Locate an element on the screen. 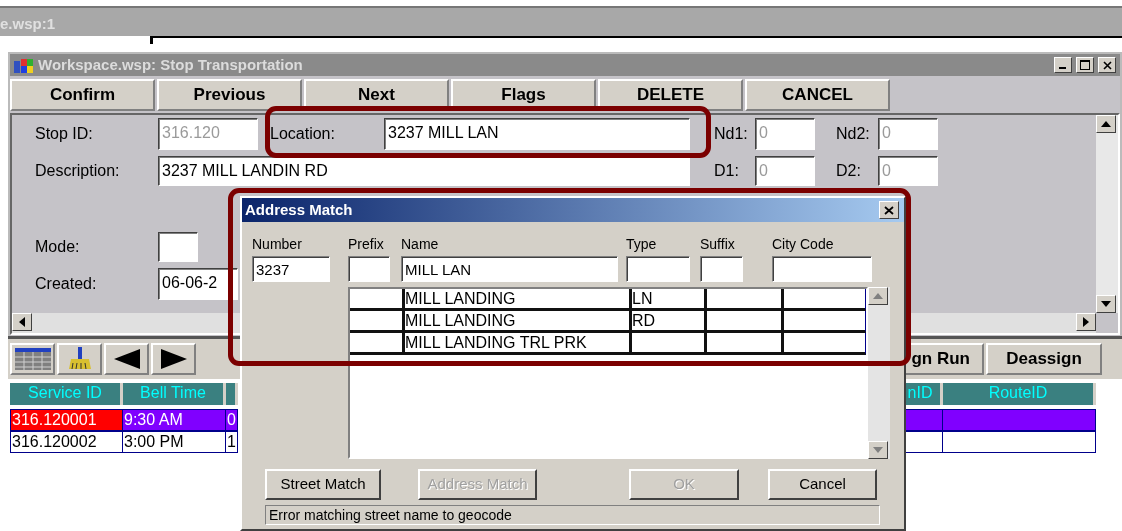 Image resolution: width=1122 pixels, height=531 pixels. table-cell: LN is located at coordinates (669, 300).